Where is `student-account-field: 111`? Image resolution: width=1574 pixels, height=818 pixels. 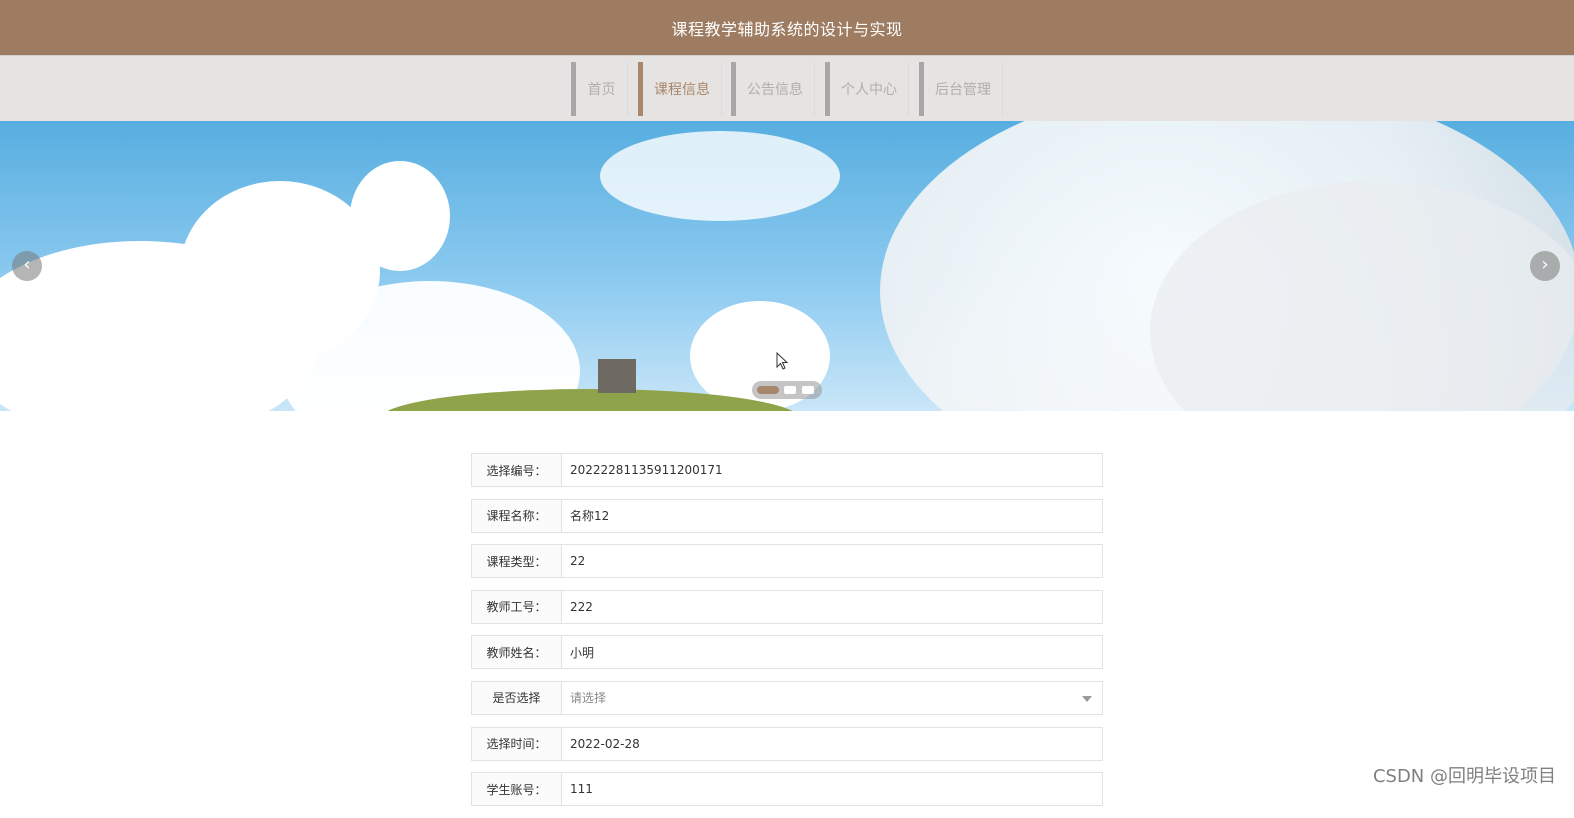 student-account-field: 111 is located at coordinates (832, 789).